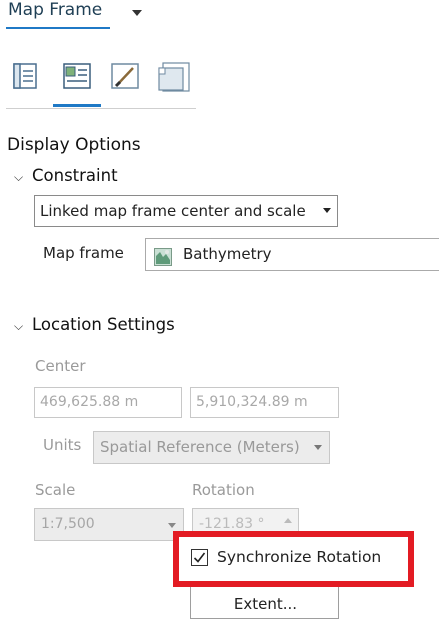 The height and width of the screenshot is (631, 439). I want to click on constraint-group-header: ⌵ Constraint, so click(66, 175).